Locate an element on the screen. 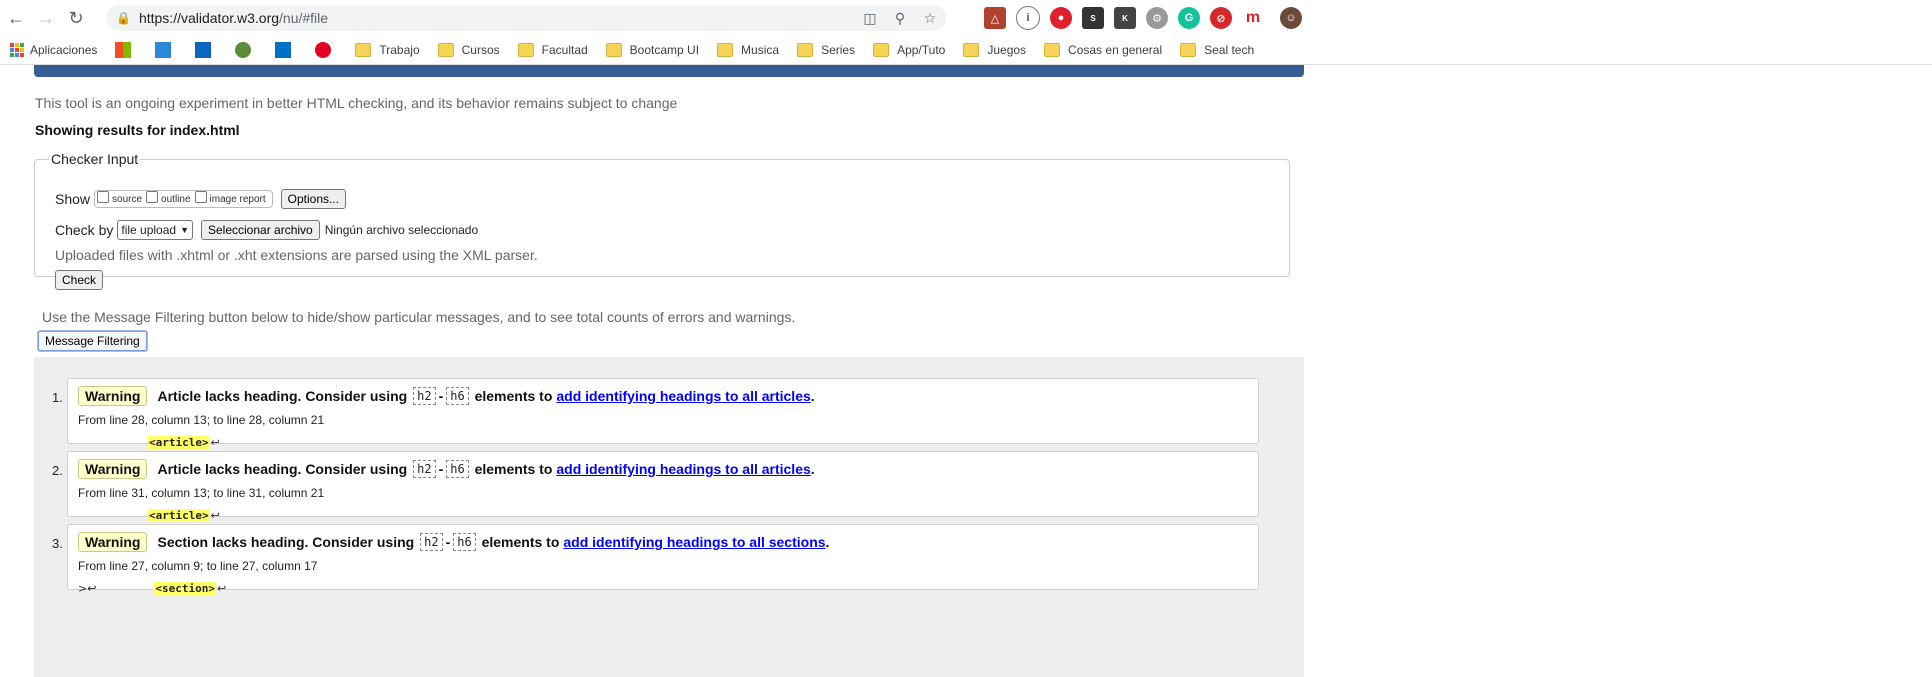 The height and width of the screenshot is (677, 1932). url-text: https://validator.w3.org/nu/#file is located at coordinates (233, 18).